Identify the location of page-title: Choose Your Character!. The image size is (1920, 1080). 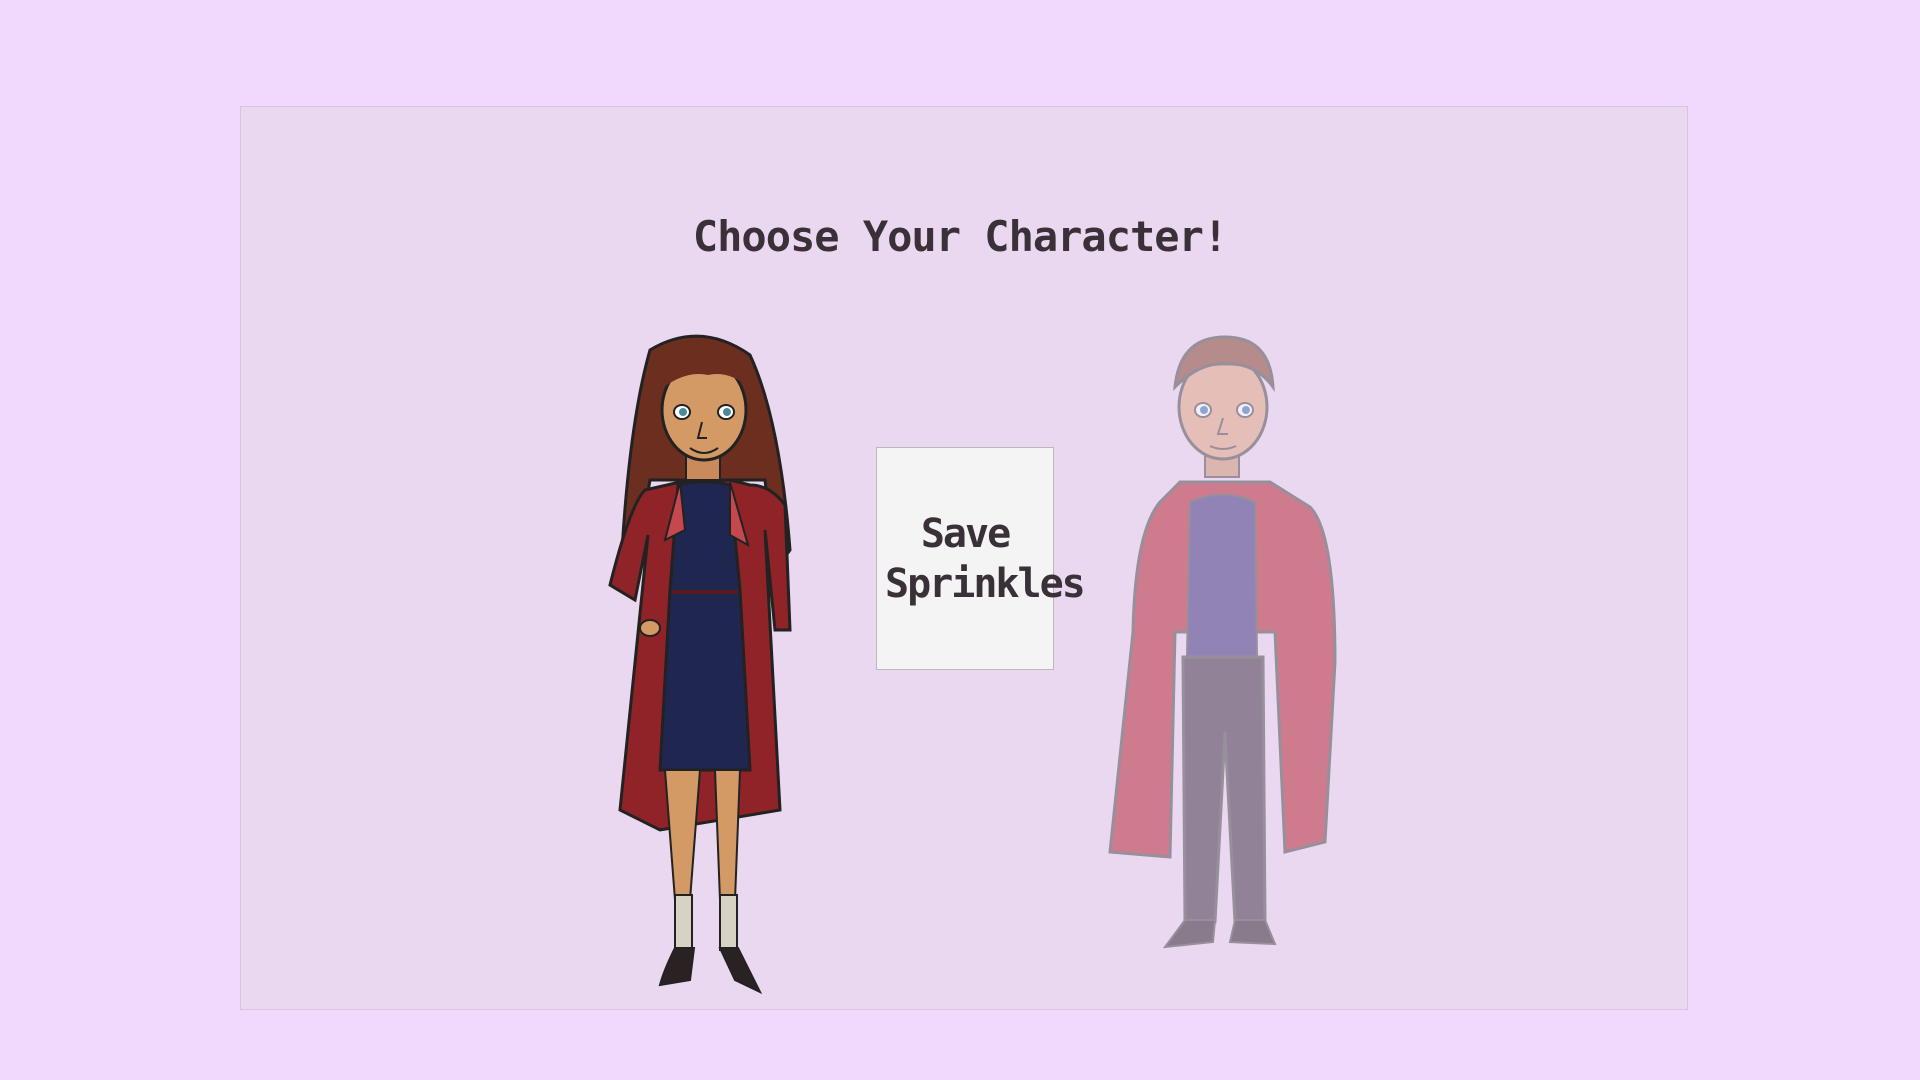
(960, 236).